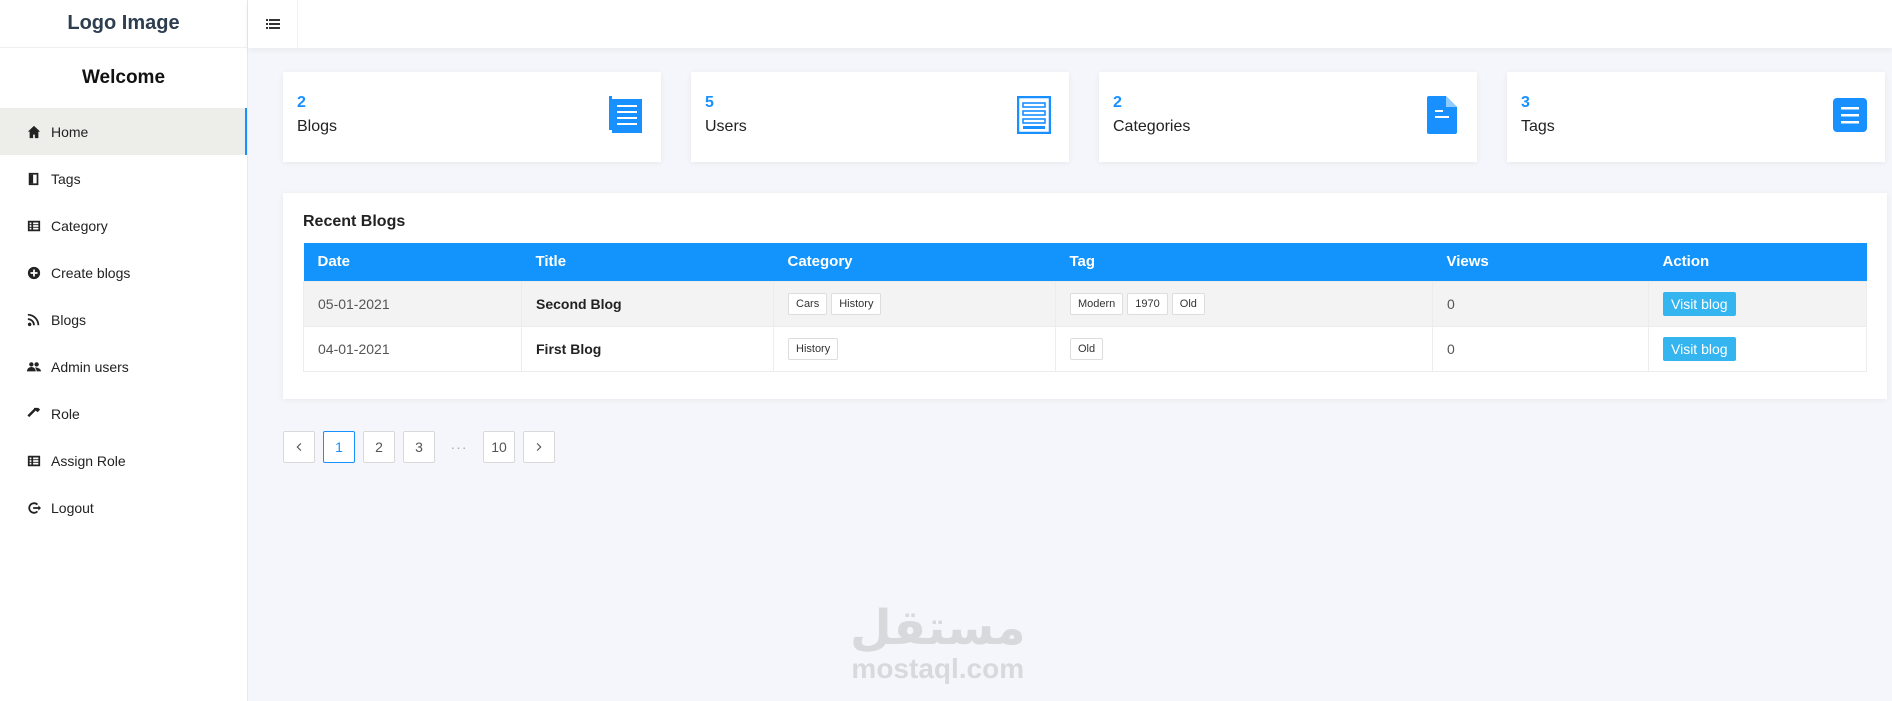 The image size is (1892, 701). Describe the element at coordinates (1084, 117) in the screenshot. I see `stats-row: 2 Blogs 5 Users 2 Categories 3 Tags` at that location.